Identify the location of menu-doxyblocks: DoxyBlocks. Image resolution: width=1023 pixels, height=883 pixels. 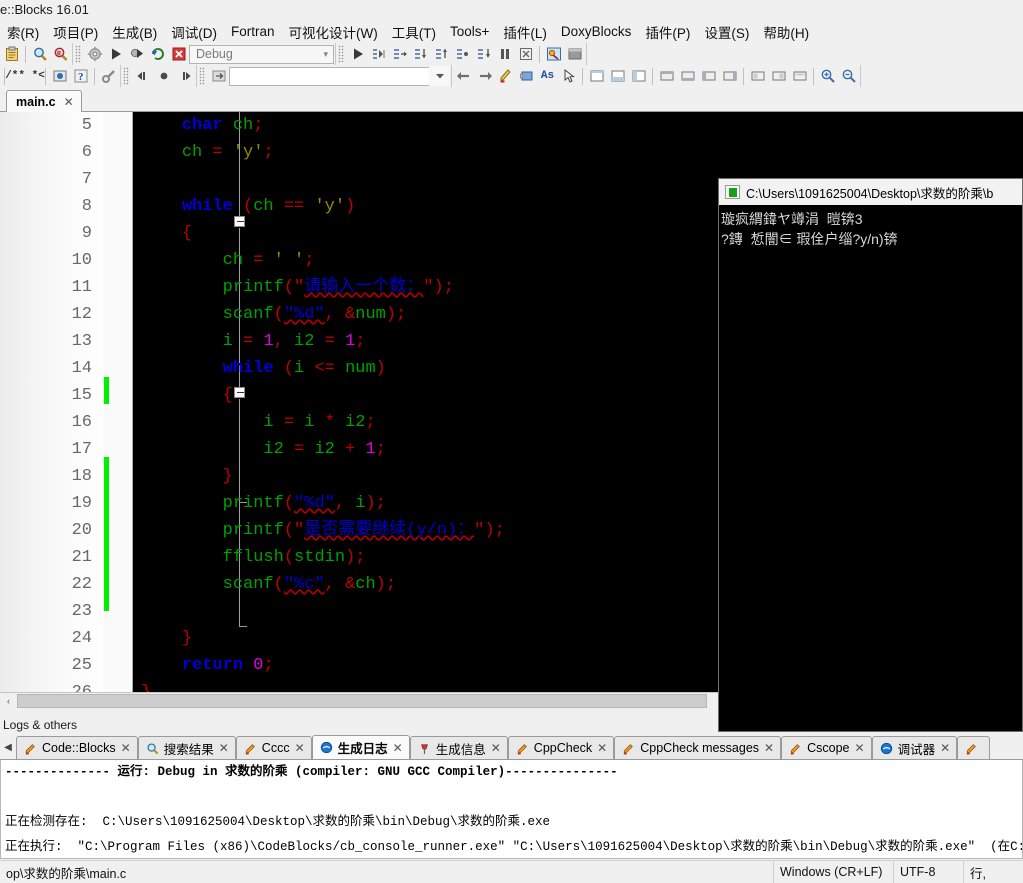
(596, 31).